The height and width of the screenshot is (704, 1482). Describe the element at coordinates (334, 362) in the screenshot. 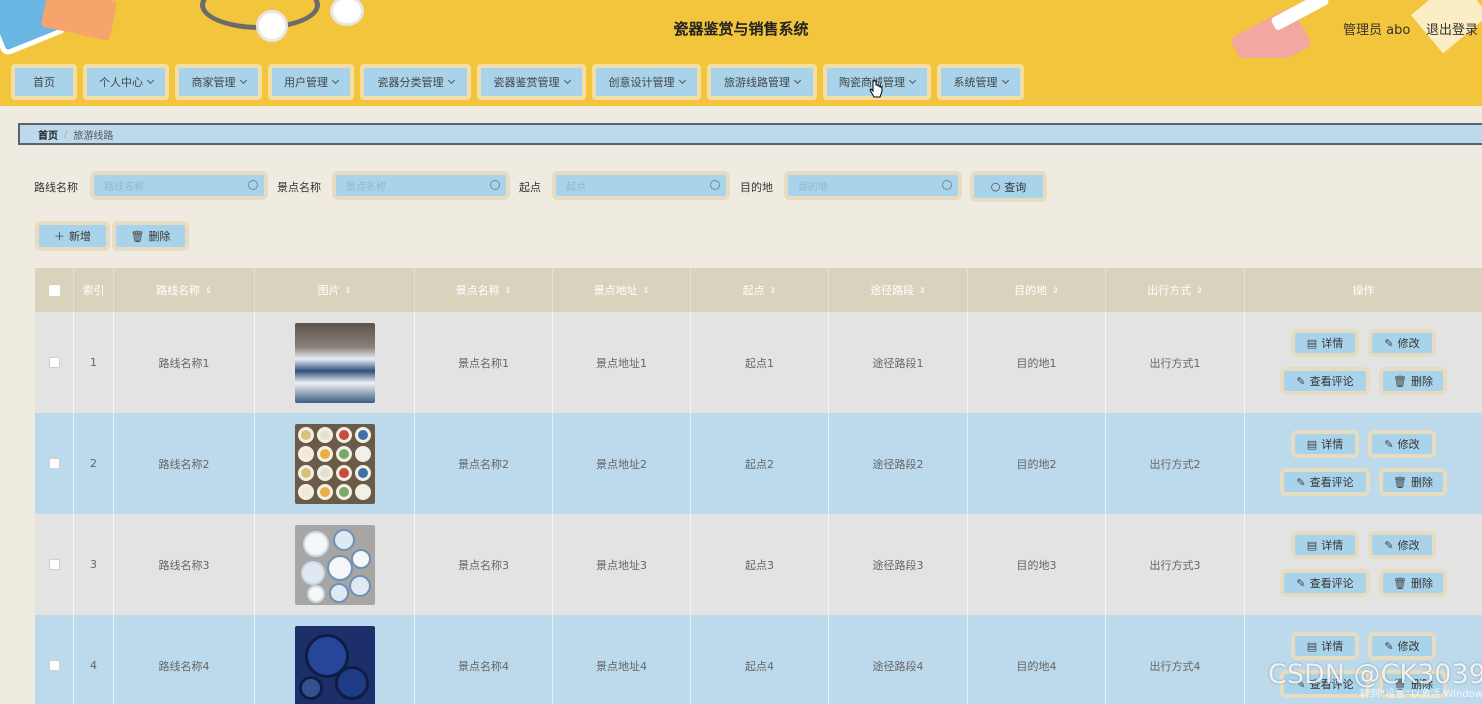

I see `ceramic-bowls-image` at that location.